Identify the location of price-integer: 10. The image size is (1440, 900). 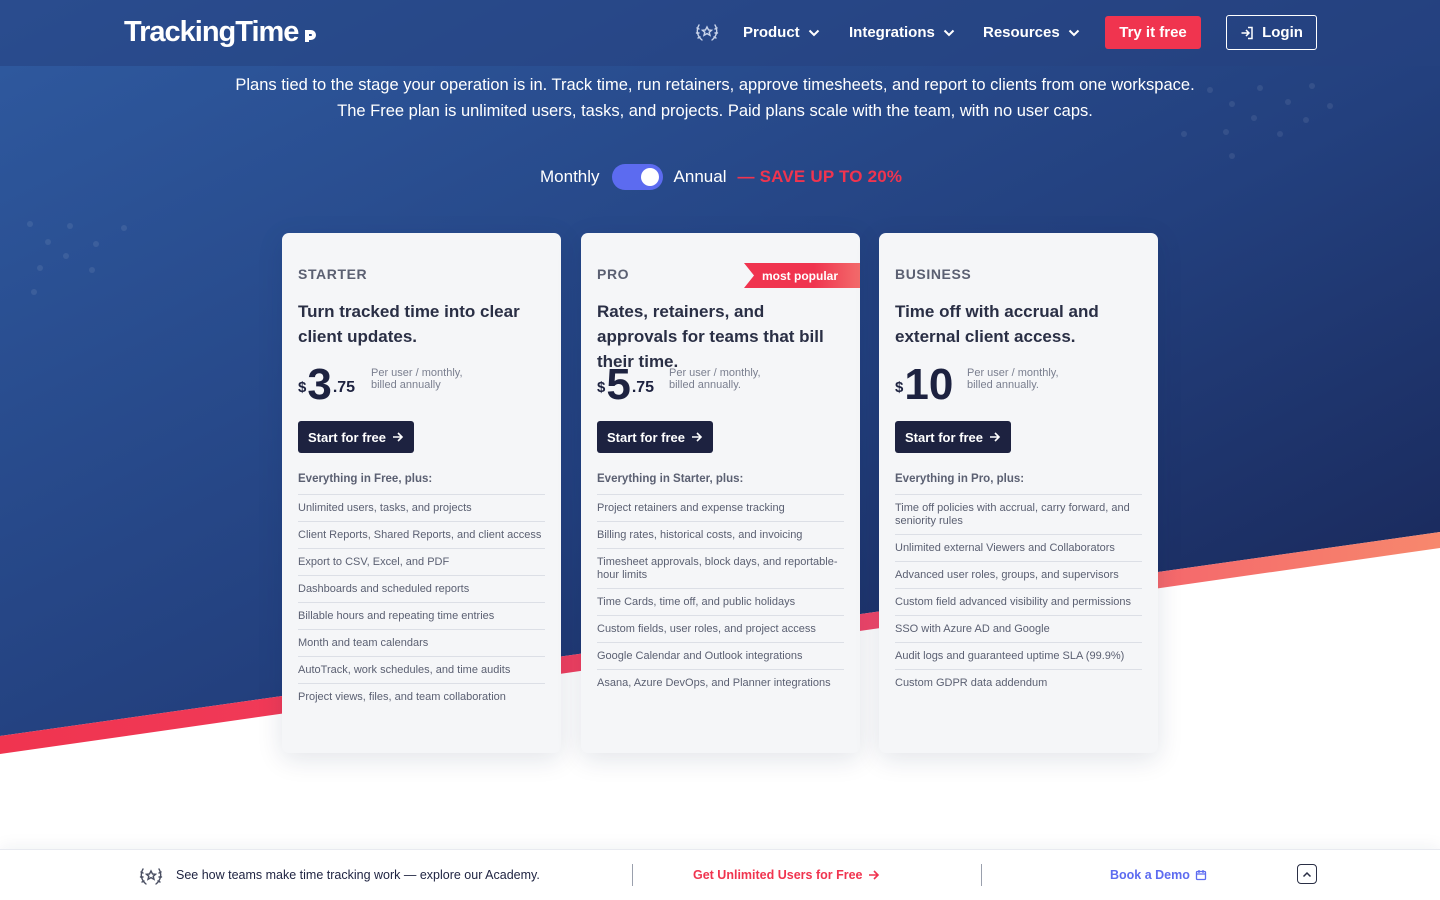
(929, 384).